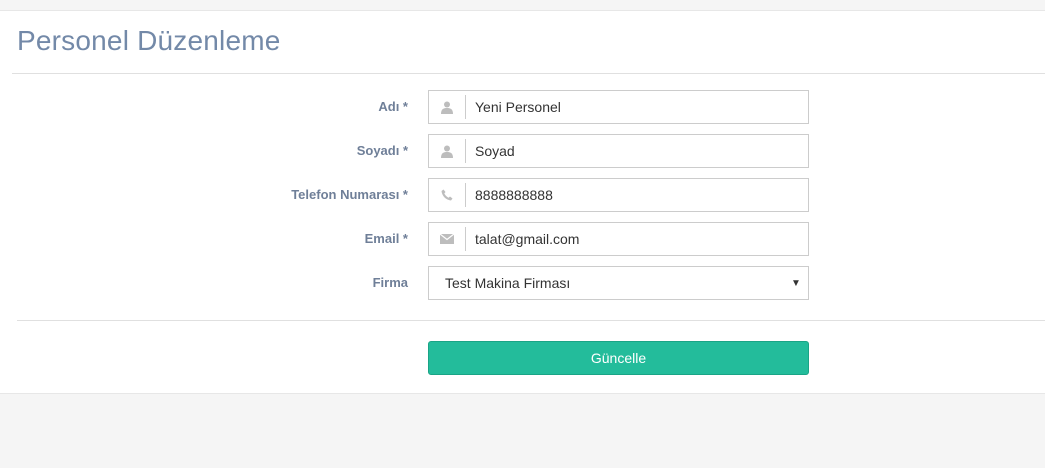  I want to click on firma-selected-value: Test Makina Firması, so click(508, 283).